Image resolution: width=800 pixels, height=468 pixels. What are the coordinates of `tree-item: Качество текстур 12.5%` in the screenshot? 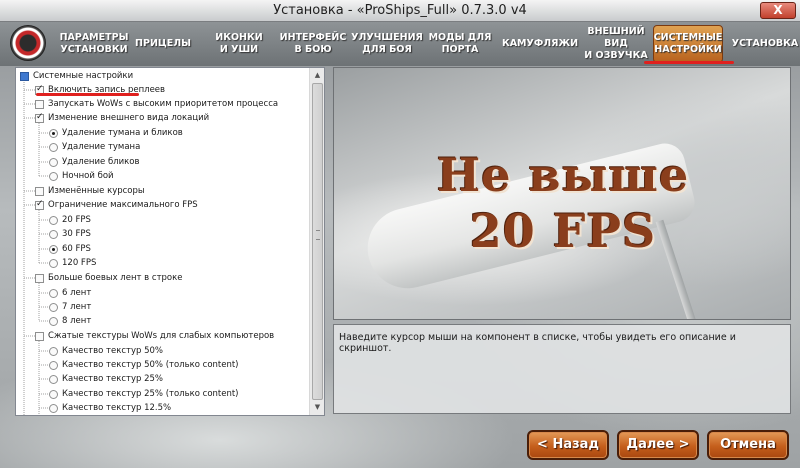 It's located at (110, 408).